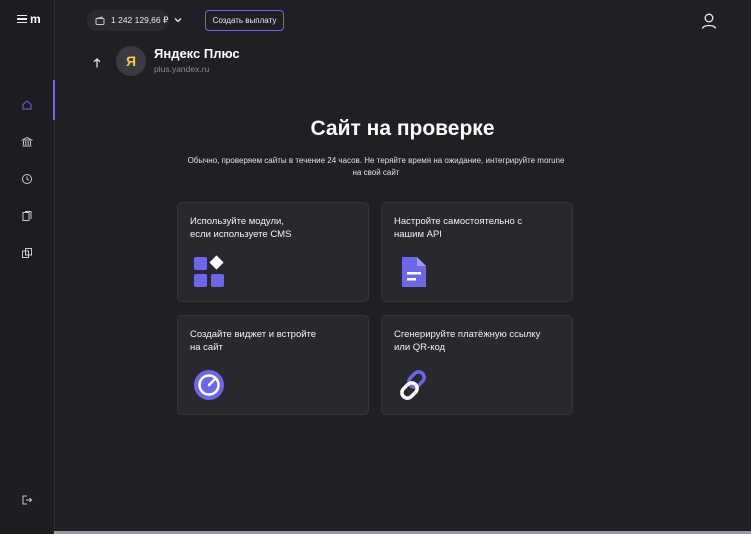 The image size is (751, 534). Describe the element at coordinates (209, 271) in the screenshot. I see `modules-icon` at that location.